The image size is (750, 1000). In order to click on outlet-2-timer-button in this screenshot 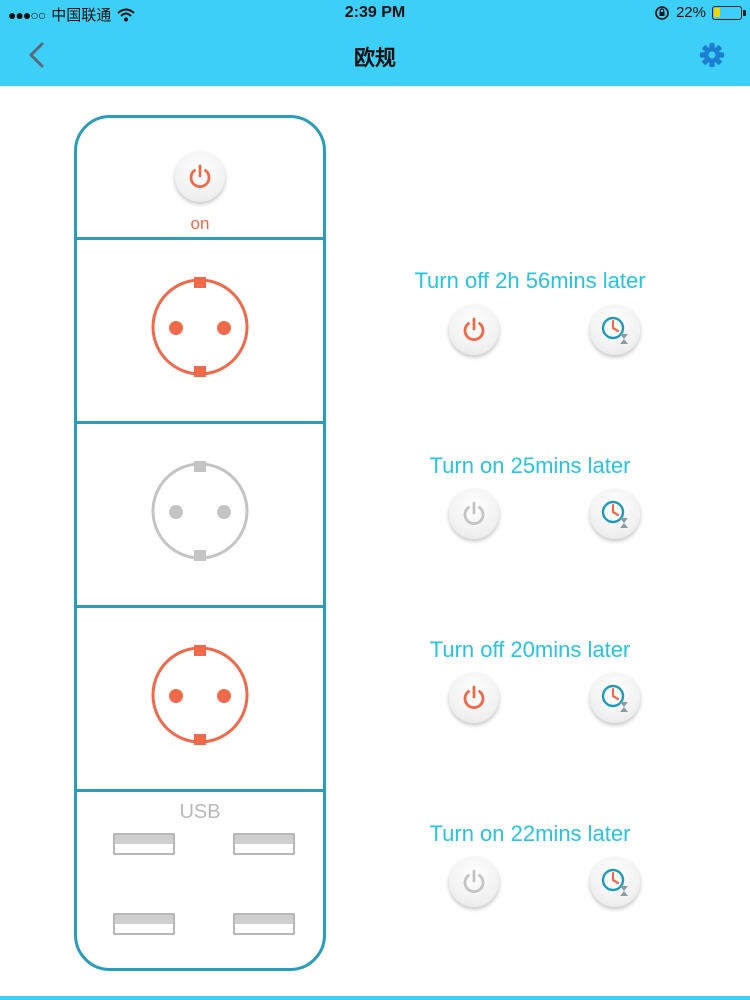, I will do `click(615, 514)`.